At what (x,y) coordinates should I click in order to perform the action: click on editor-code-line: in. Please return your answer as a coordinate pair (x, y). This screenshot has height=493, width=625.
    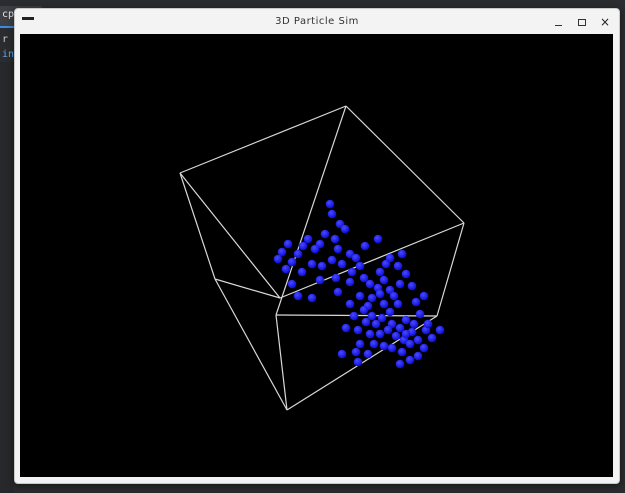
    Looking at the image, I should click on (8, 54).